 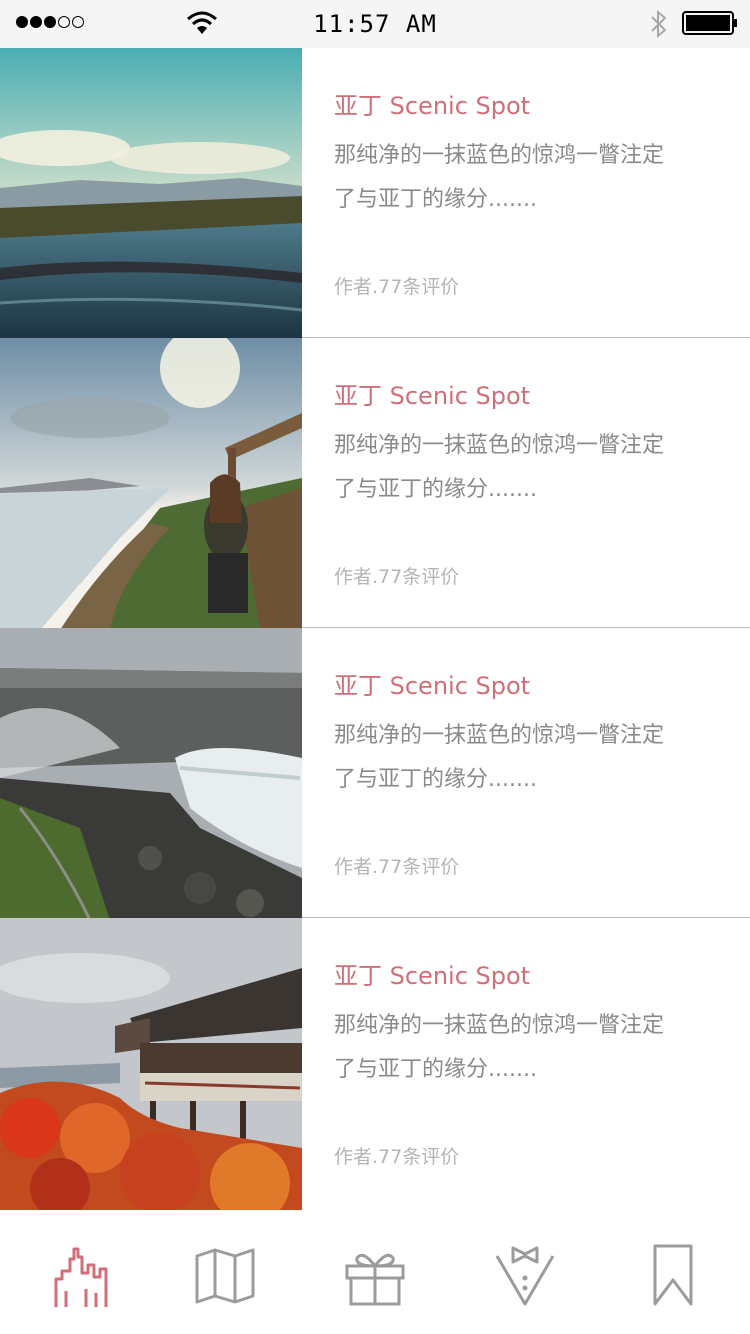 I want to click on lake-landscape-photo, so click(x=151, y=194).